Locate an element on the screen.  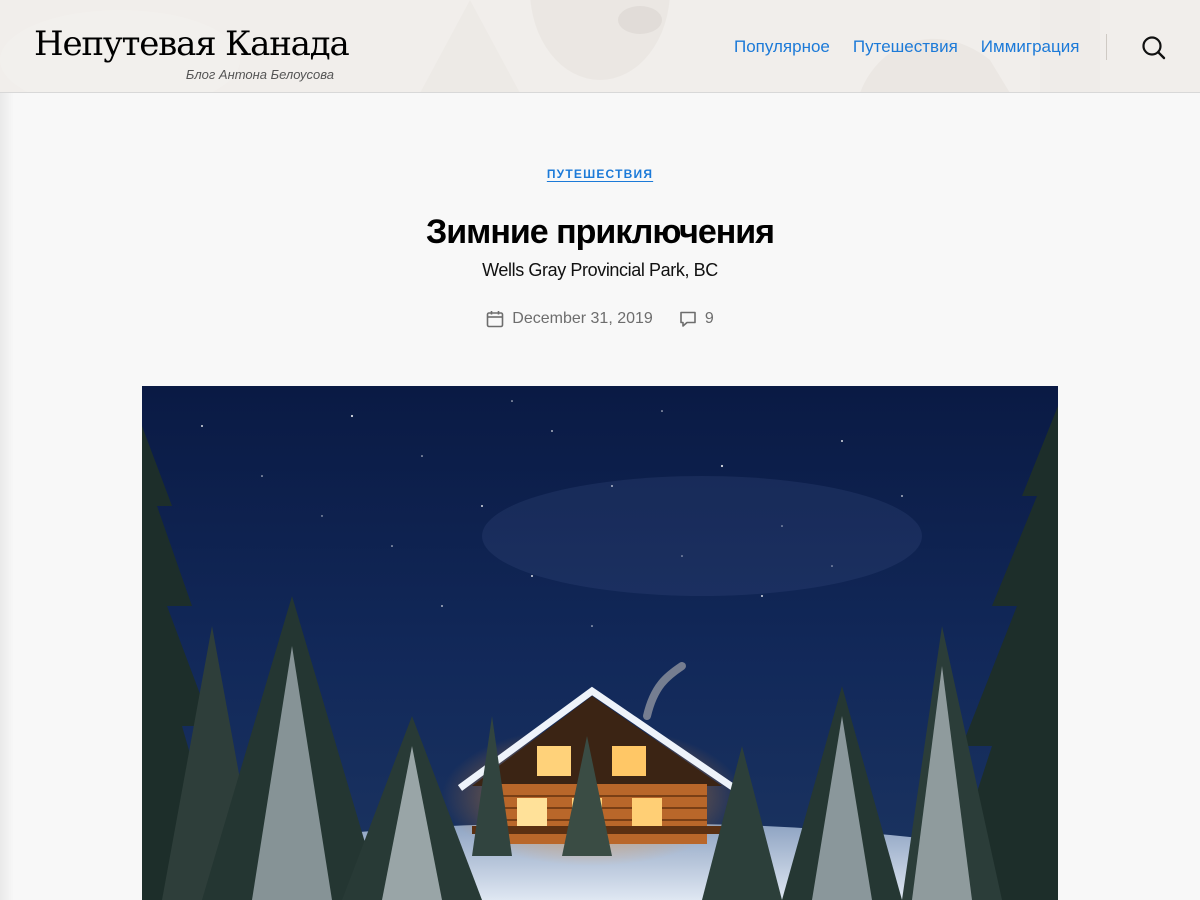
entry-title: Зимние приключения is located at coordinates (600, 232).